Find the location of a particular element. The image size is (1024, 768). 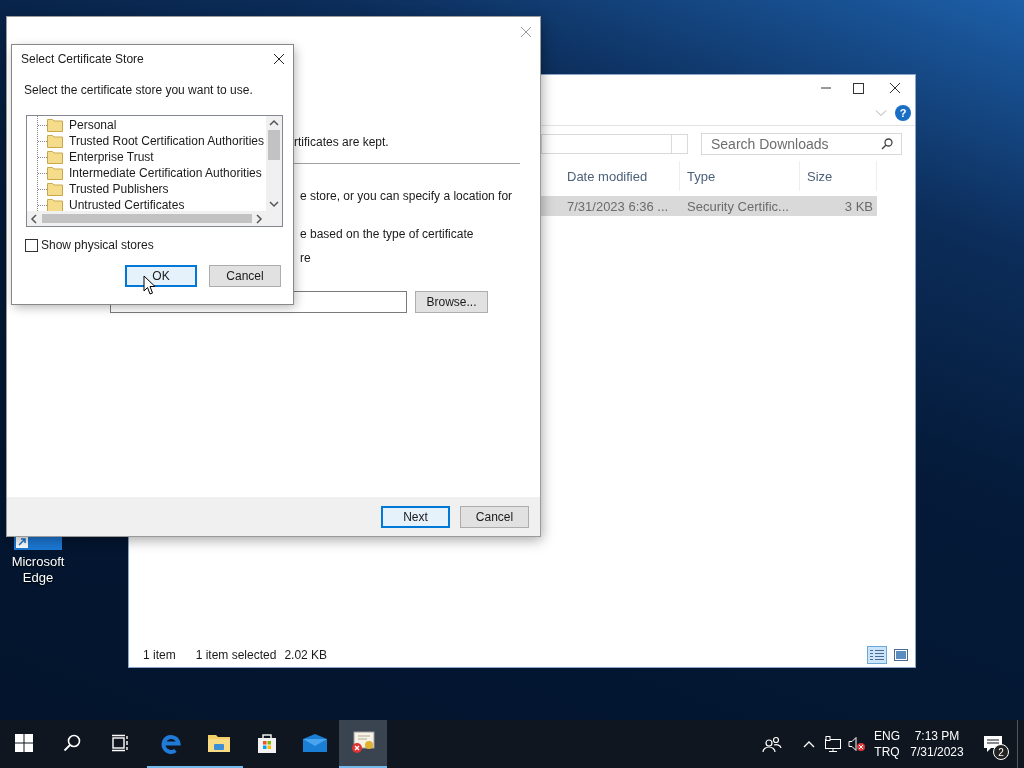

tree-item: Trusted Root Certification Authorities is located at coordinates (166, 141).